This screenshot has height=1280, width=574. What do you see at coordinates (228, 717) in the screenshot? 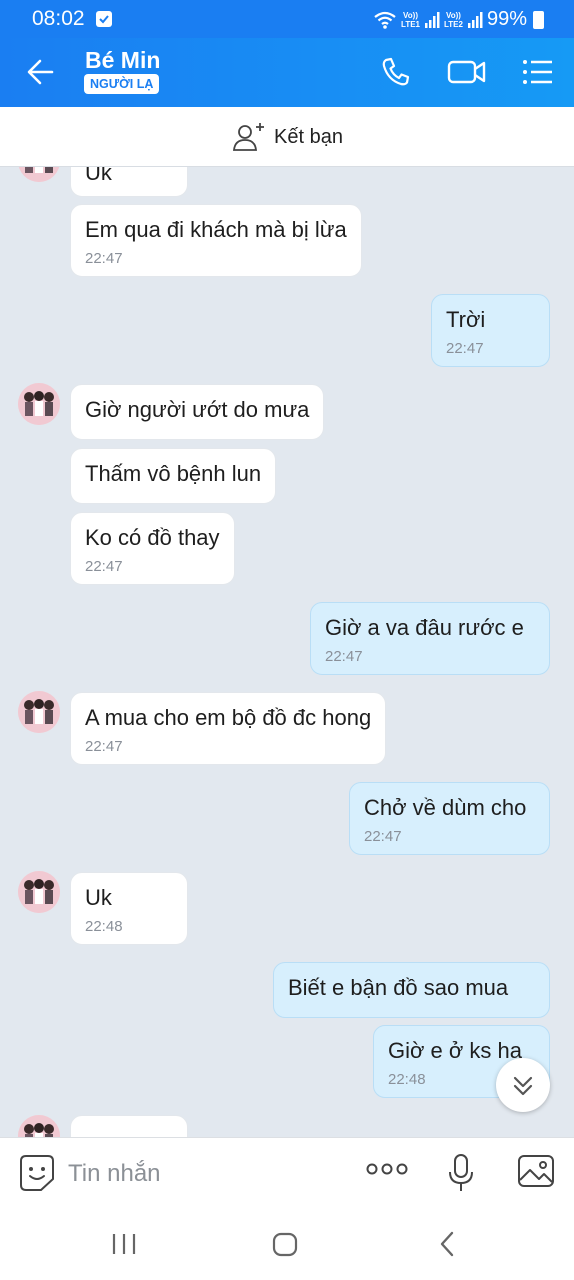
I see `message-text: A mua cho em bộ đồ đc hong` at bounding box center [228, 717].